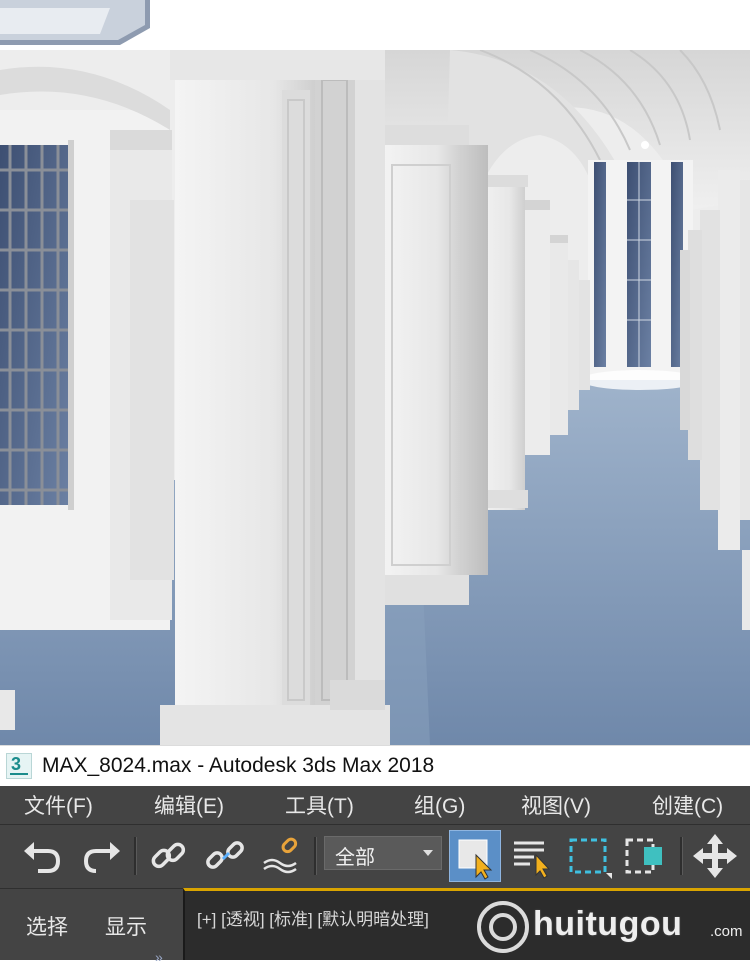 The height and width of the screenshot is (965, 750). What do you see at coordinates (313, 917) in the screenshot?
I see `viewport-label: [+] [透视] [标准] [默认明暗处理]` at bounding box center [313, 917].